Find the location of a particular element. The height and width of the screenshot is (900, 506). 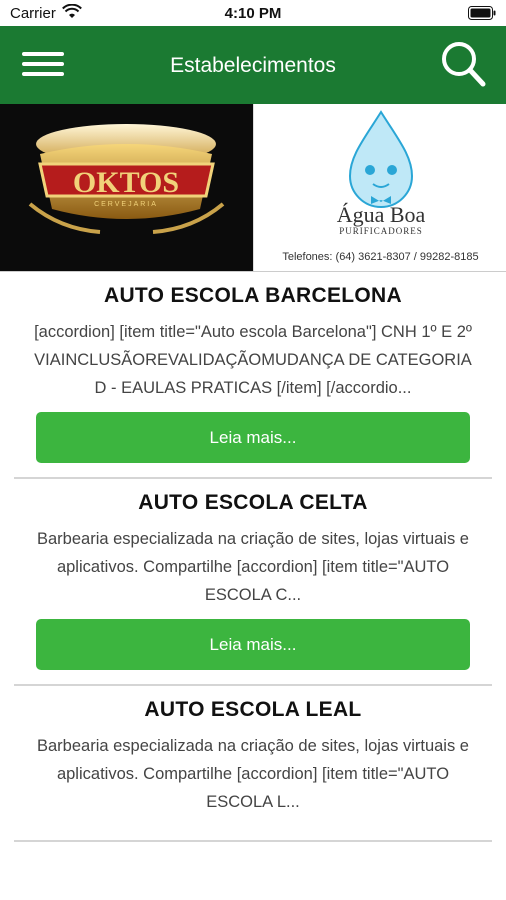

agua-boa-phones: Telefones: (64) 3621-8307 / 99282-8185 is located at coordinates (380, 257).